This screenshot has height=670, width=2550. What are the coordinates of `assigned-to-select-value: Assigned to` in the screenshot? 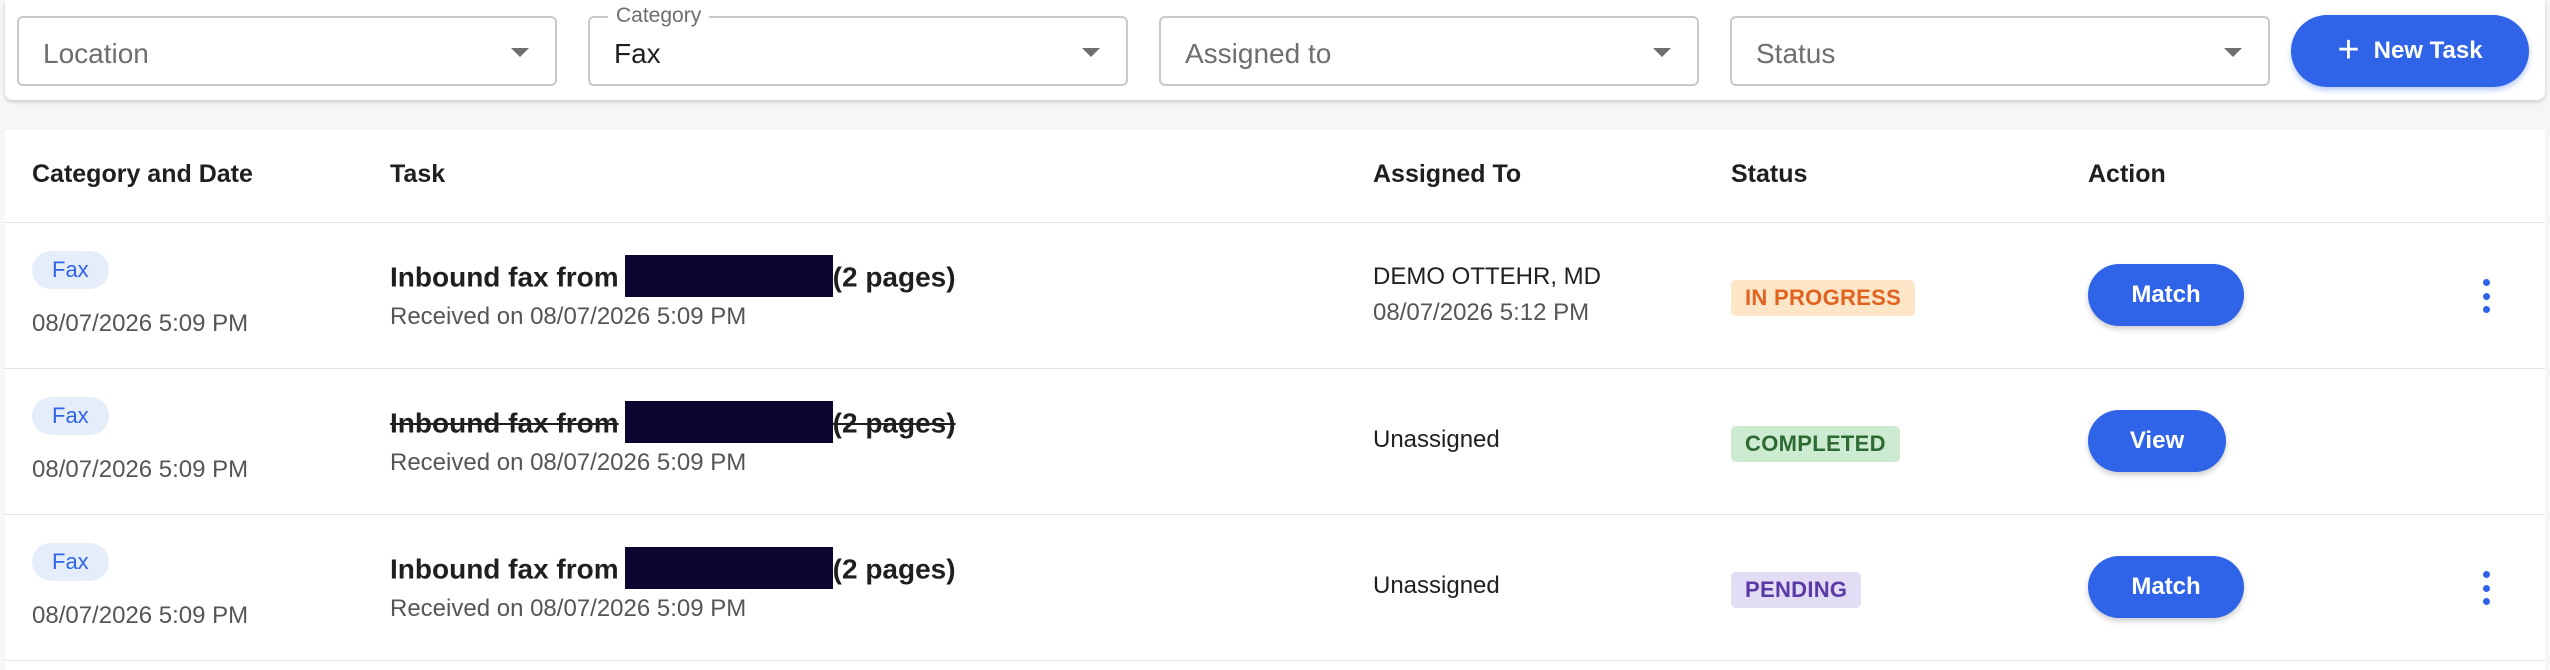 It's located at (1258, 53).